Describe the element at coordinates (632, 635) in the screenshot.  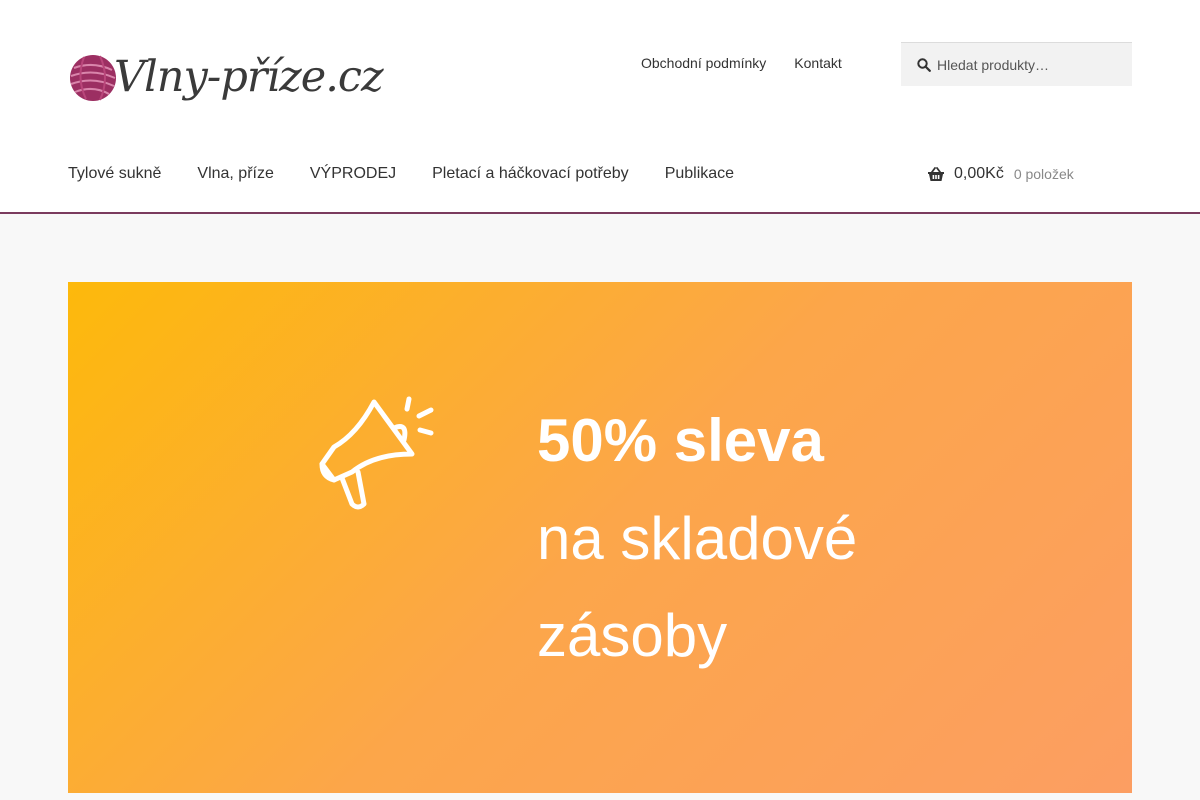
I see `banner-subline-2: zásoby` at that location.